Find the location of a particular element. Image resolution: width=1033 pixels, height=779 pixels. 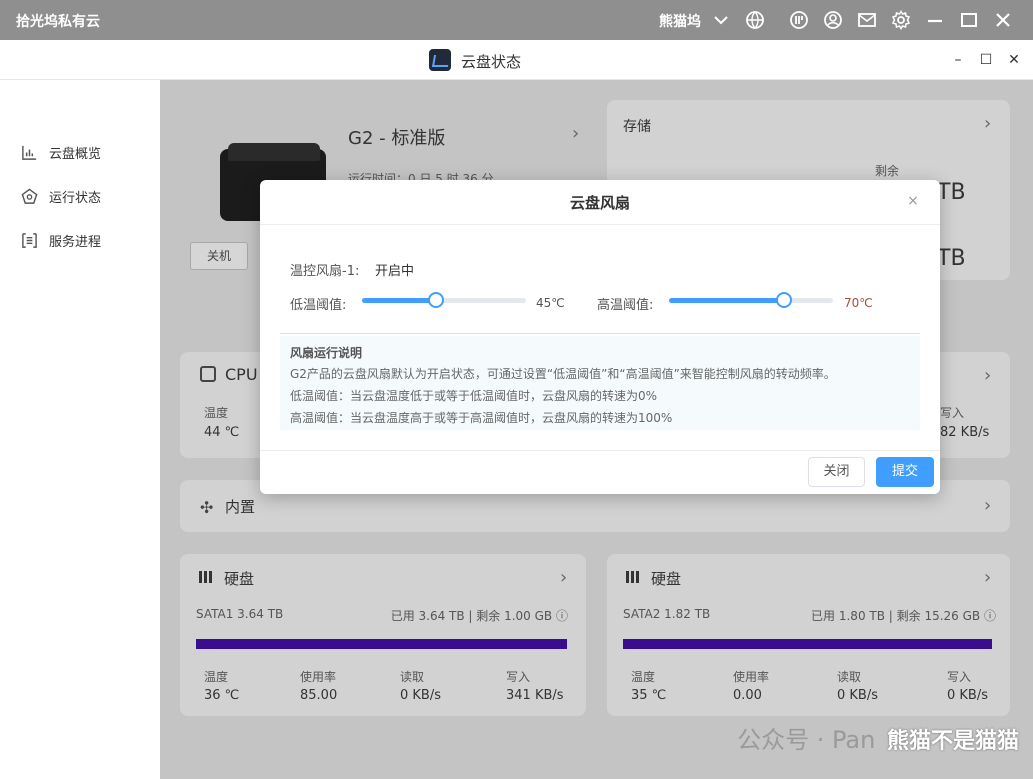

sidebar-item-label: 运行状态 is located at coordinates (75, 198).